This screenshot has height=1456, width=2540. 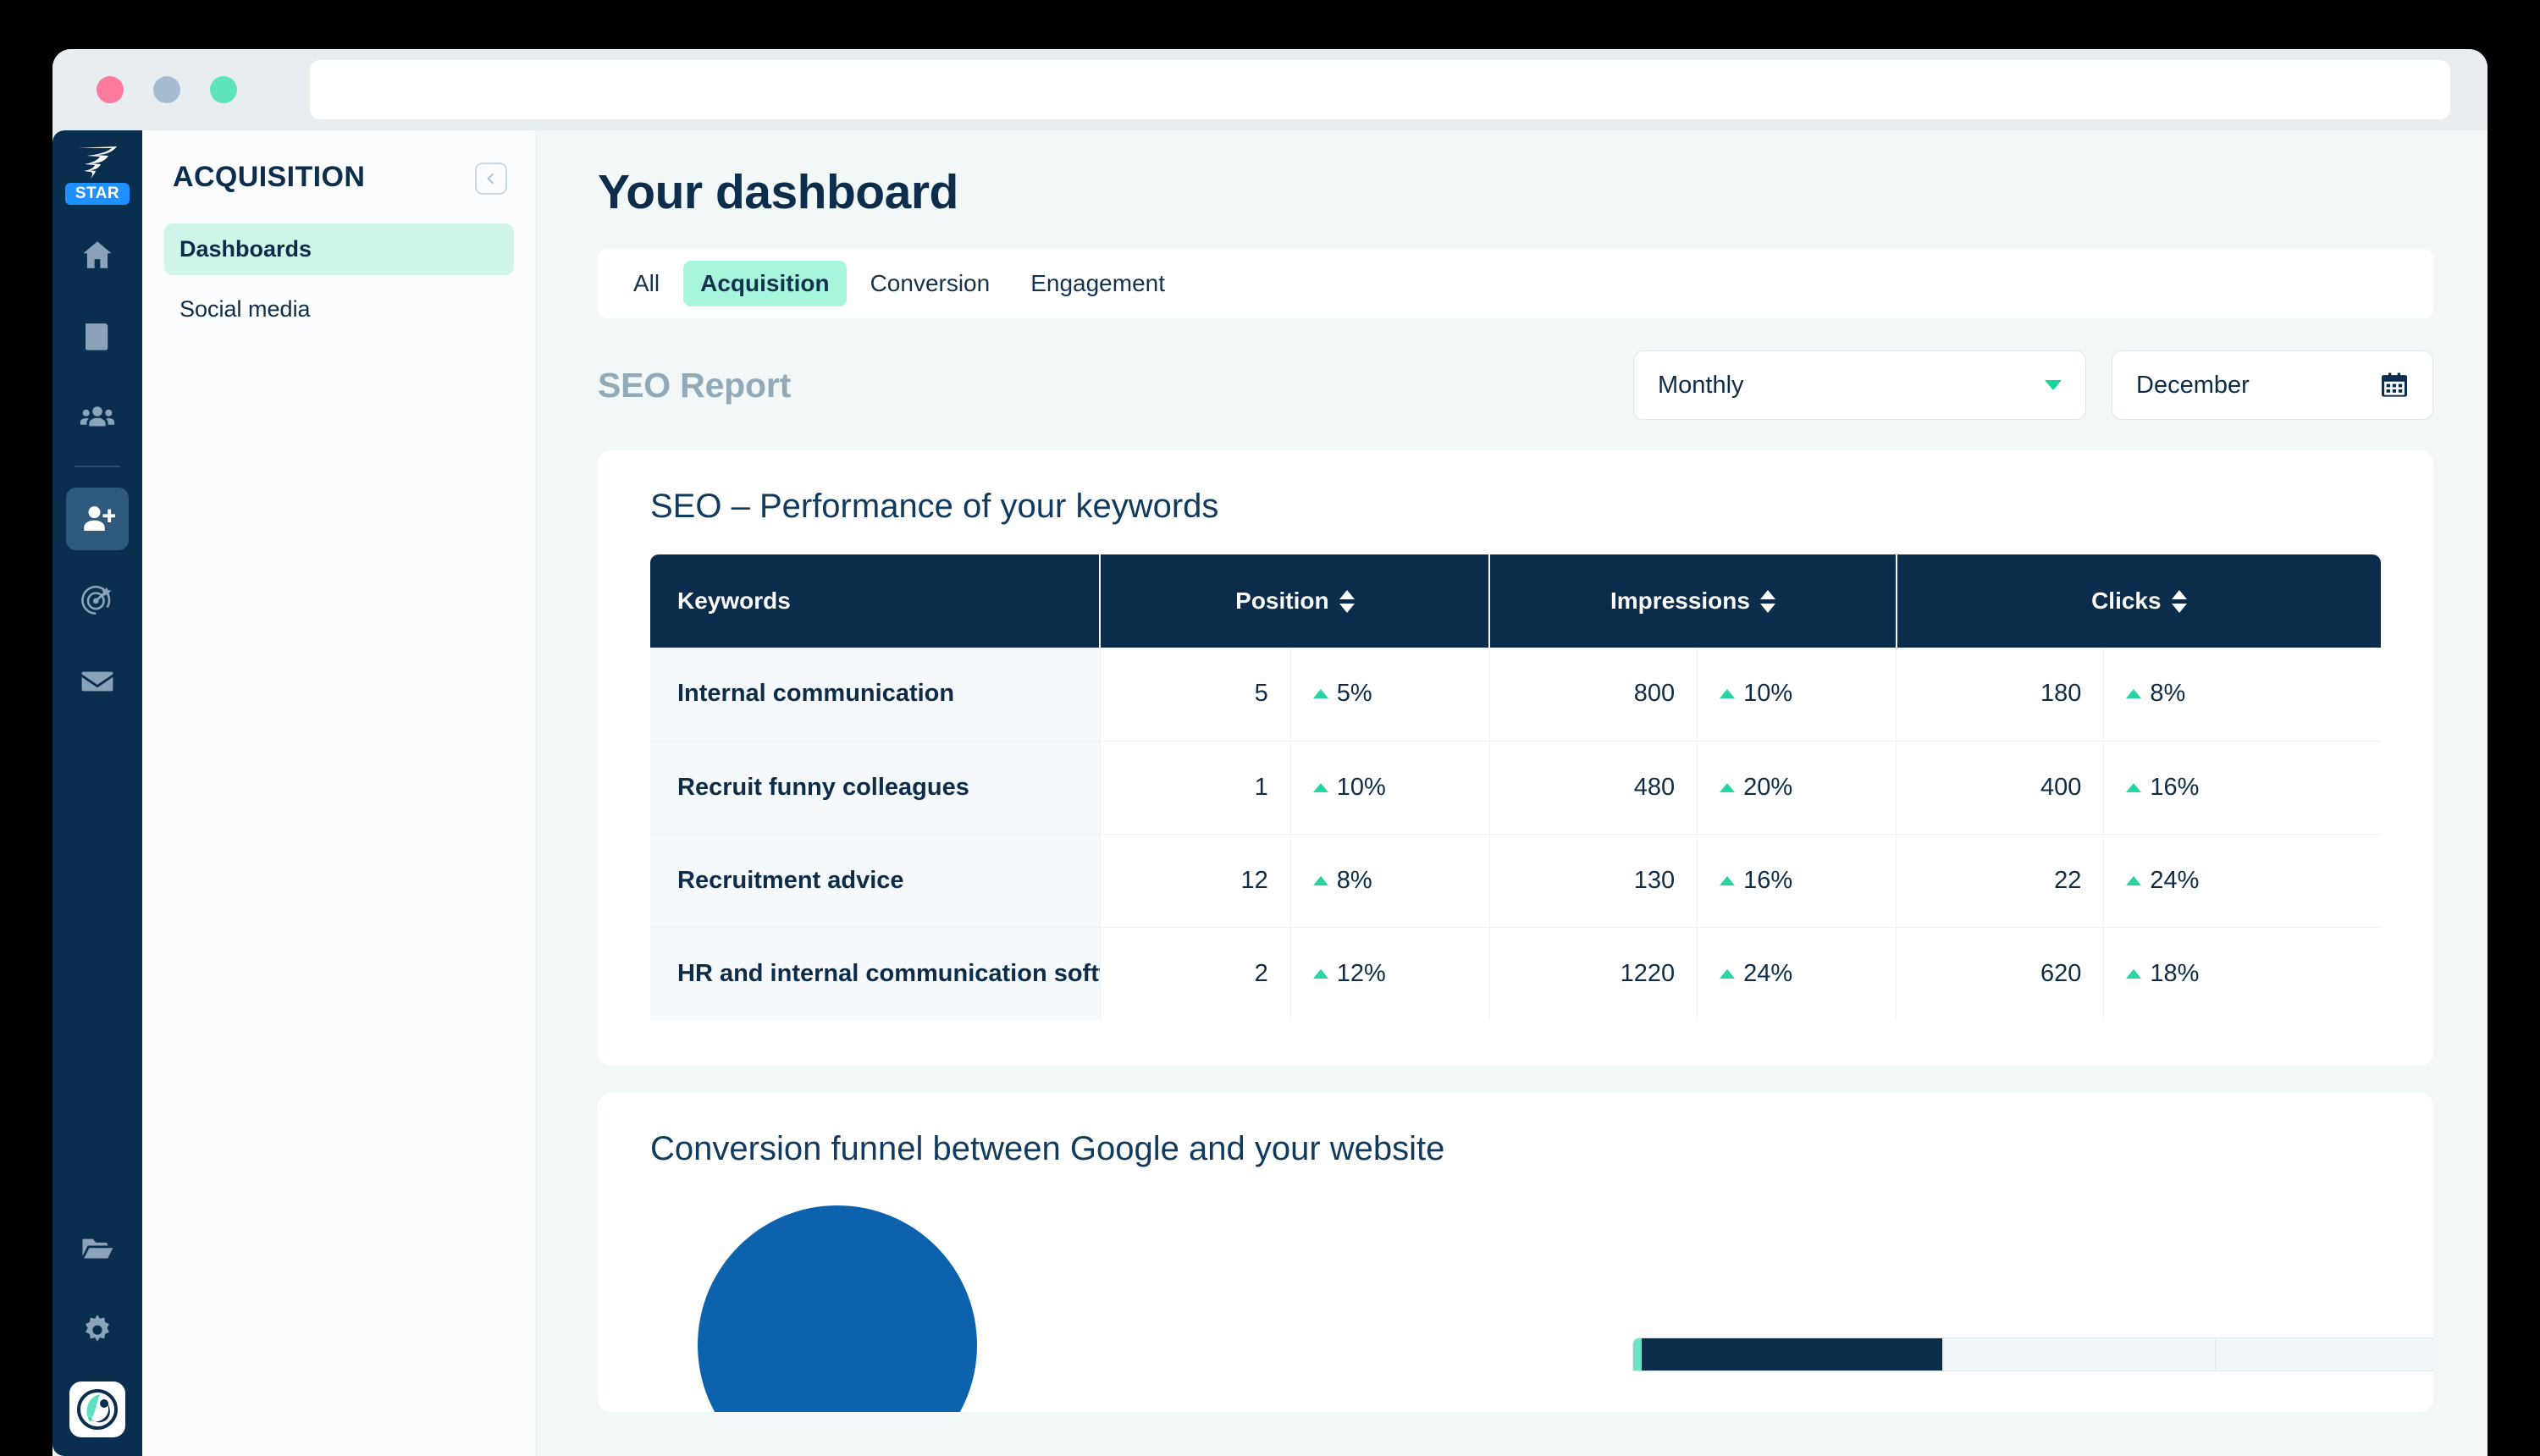 What do you see at coordinates (1797, 881) in the screenshot?
I see `cell-impressions-delta: 16%` at bounding box center [1797, 881].